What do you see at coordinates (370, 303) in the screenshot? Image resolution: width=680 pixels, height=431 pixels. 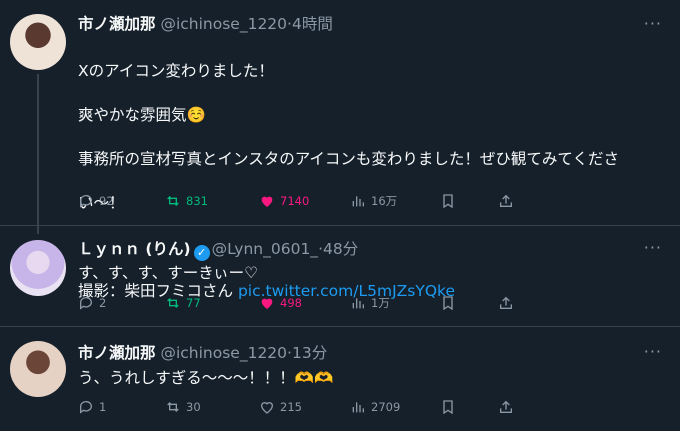 I see `views-button: 1万` at bounding box center [370, 303].